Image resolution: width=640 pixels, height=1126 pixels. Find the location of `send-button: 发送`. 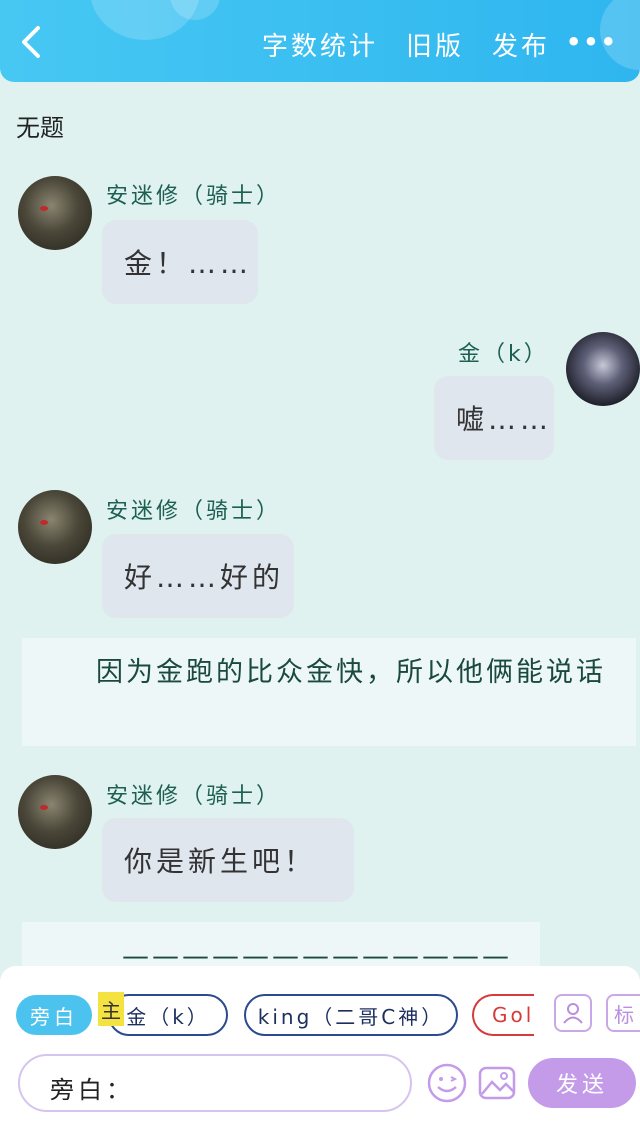

send-button: 发送 is located at coordinates (582, 1083).